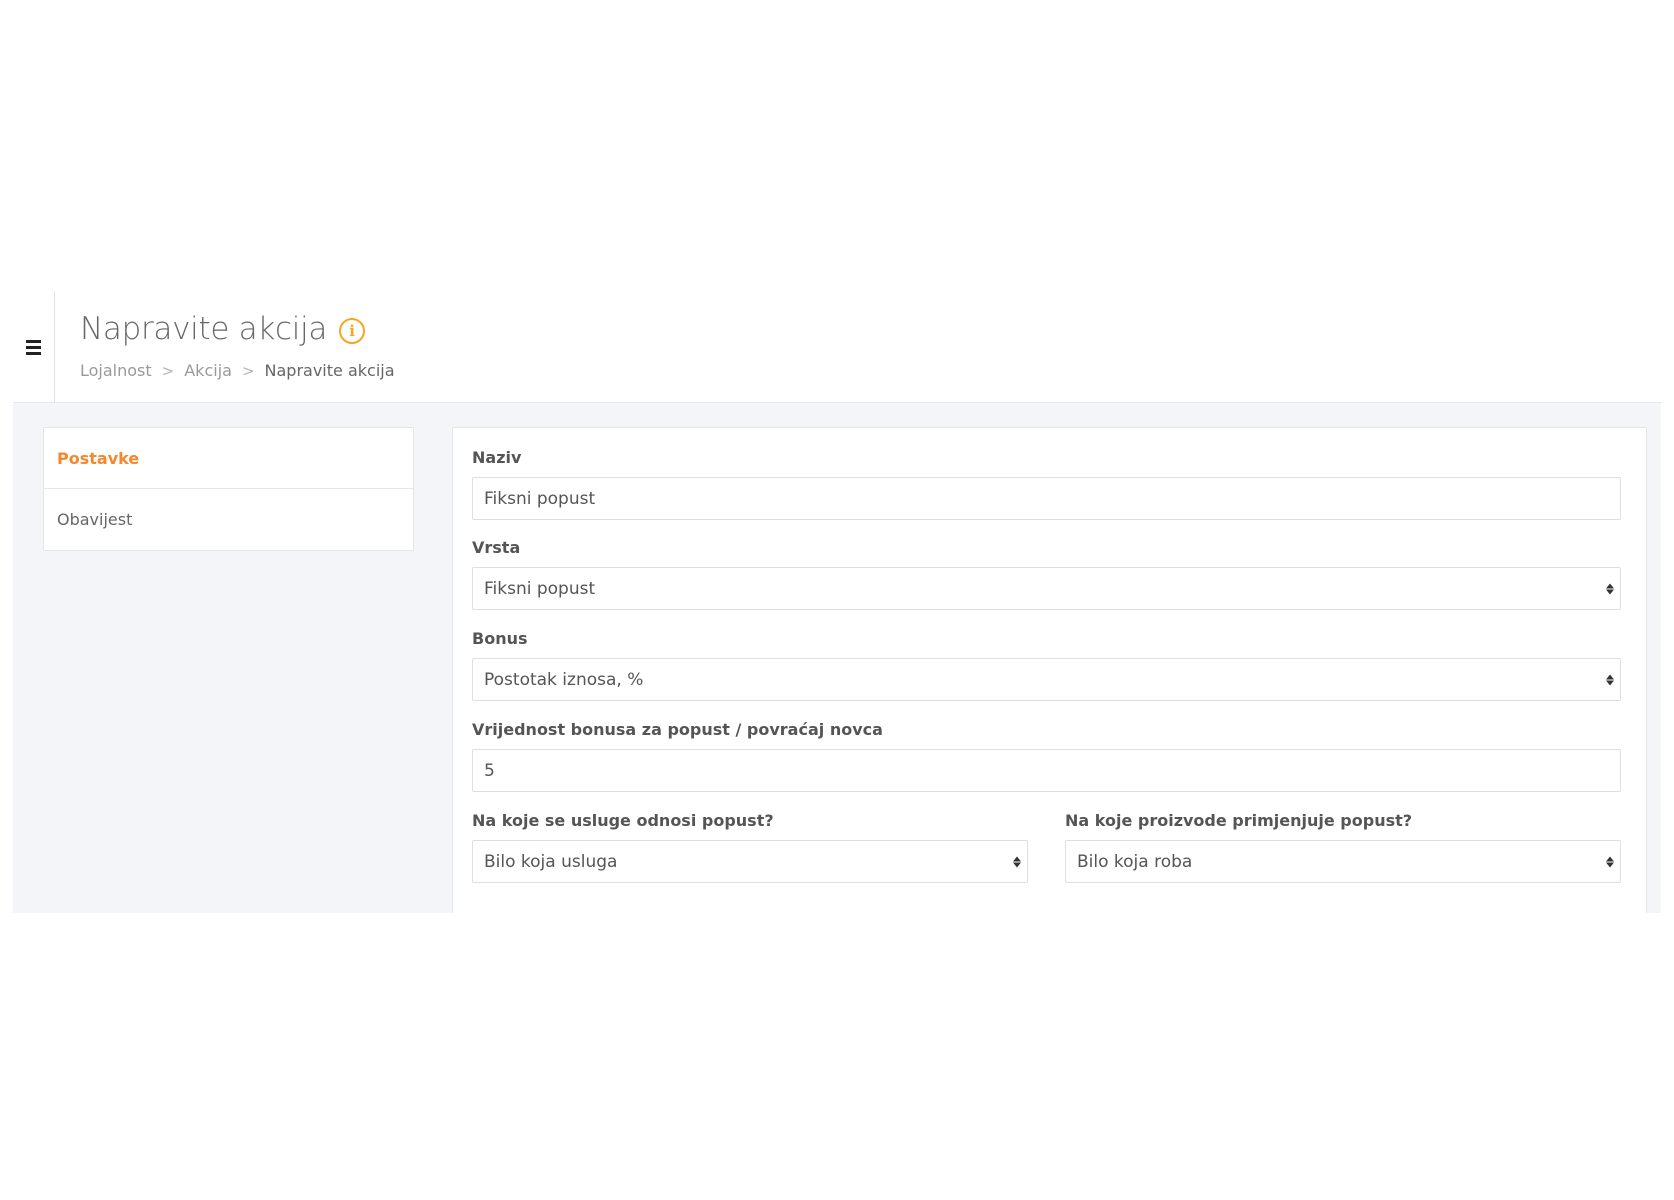  What do you see at coordinates (551, 861) in the screenshot?
I see `usluge-value: Bilo koja usluga` at bounding box center [551, 861].